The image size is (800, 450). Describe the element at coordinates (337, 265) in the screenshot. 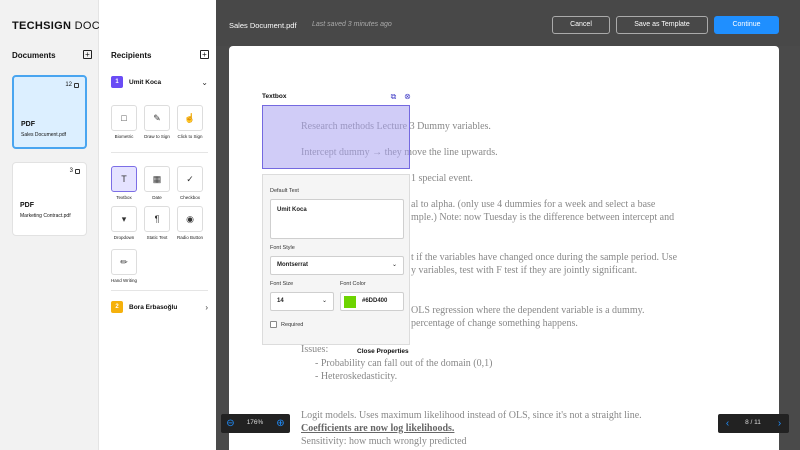

I see `font-style-select: Montserrat ⌄` at that location.